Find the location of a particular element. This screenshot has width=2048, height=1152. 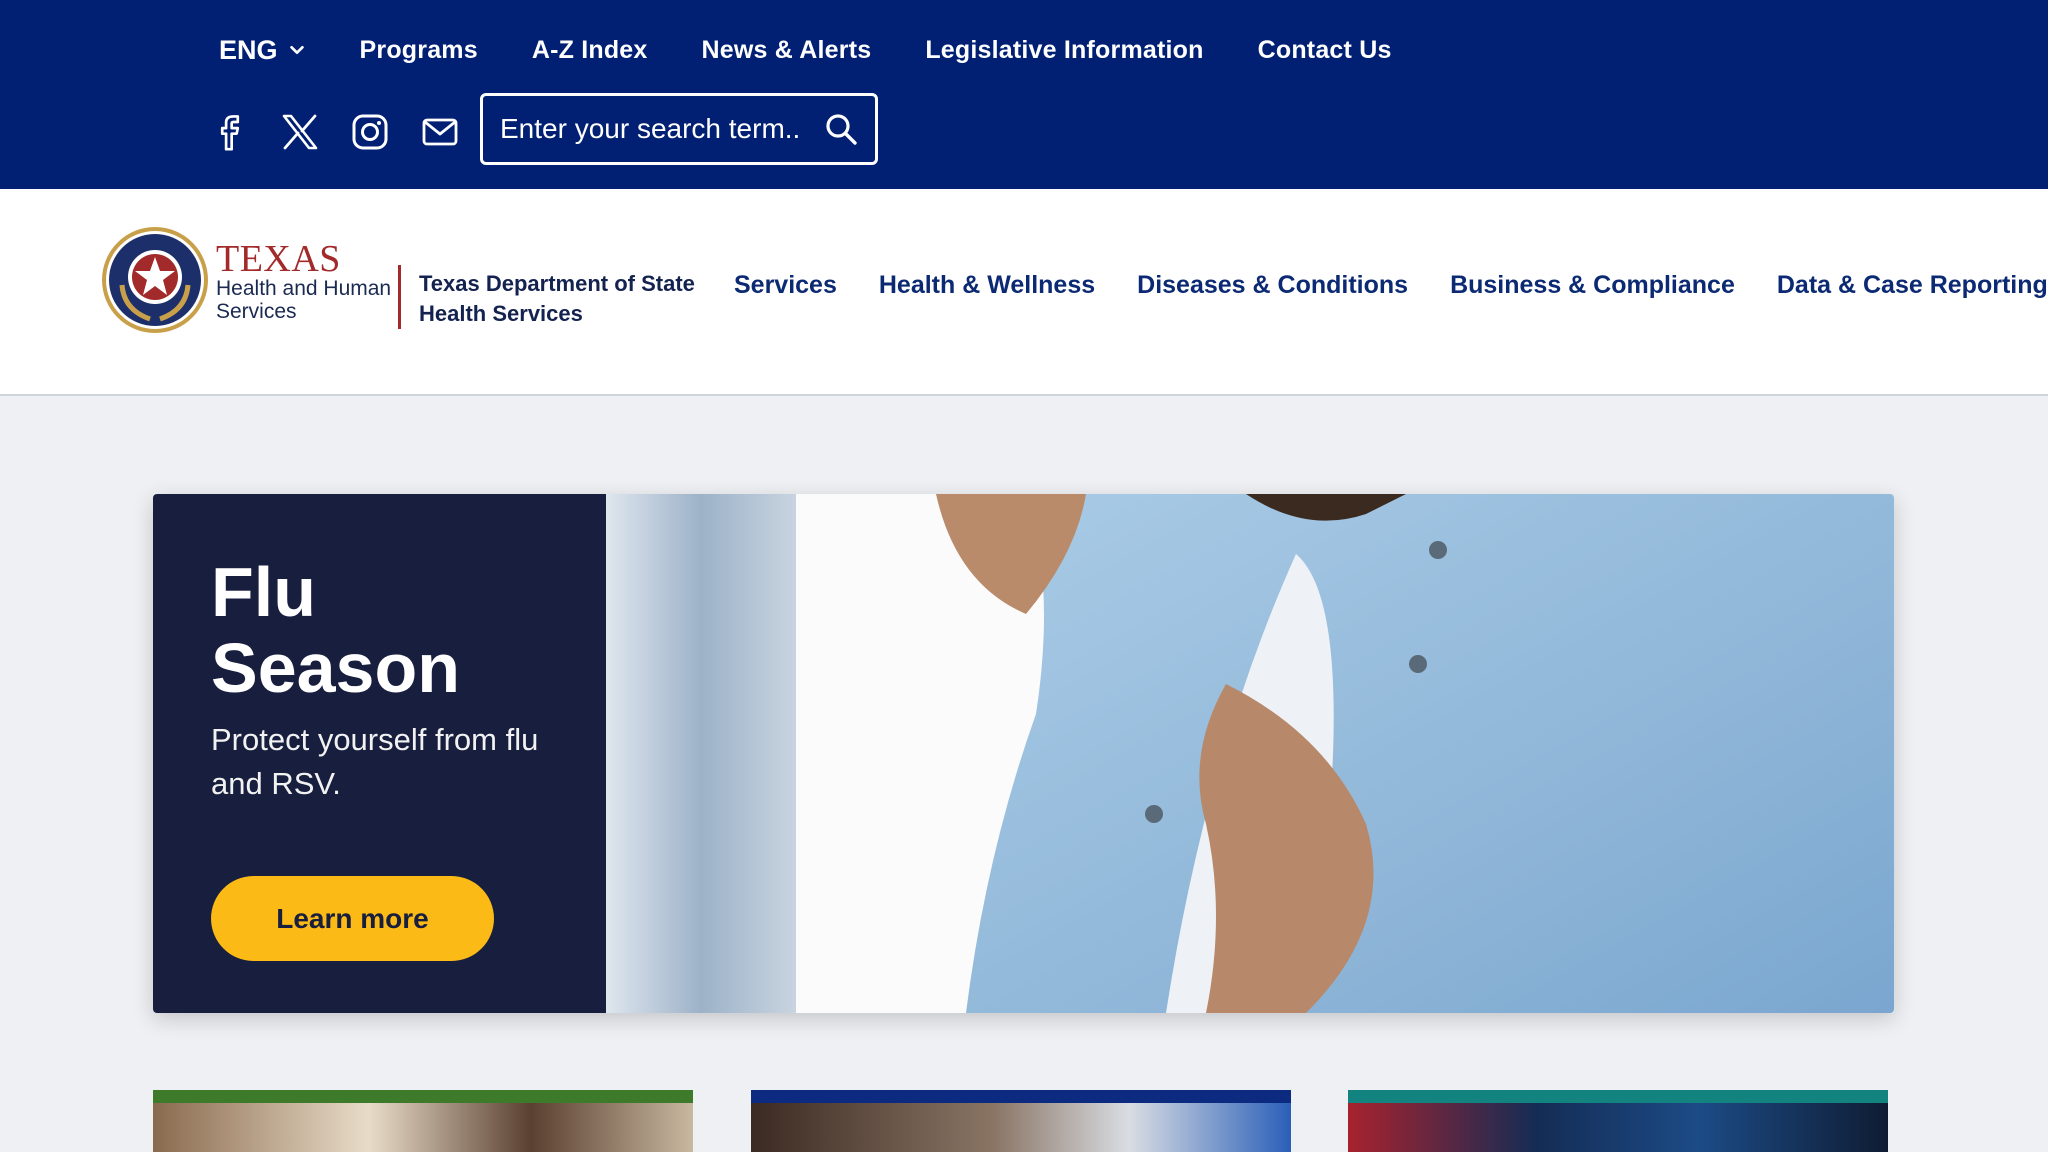

brand-line-1: Health and Human is located at coordinates (304, 288).